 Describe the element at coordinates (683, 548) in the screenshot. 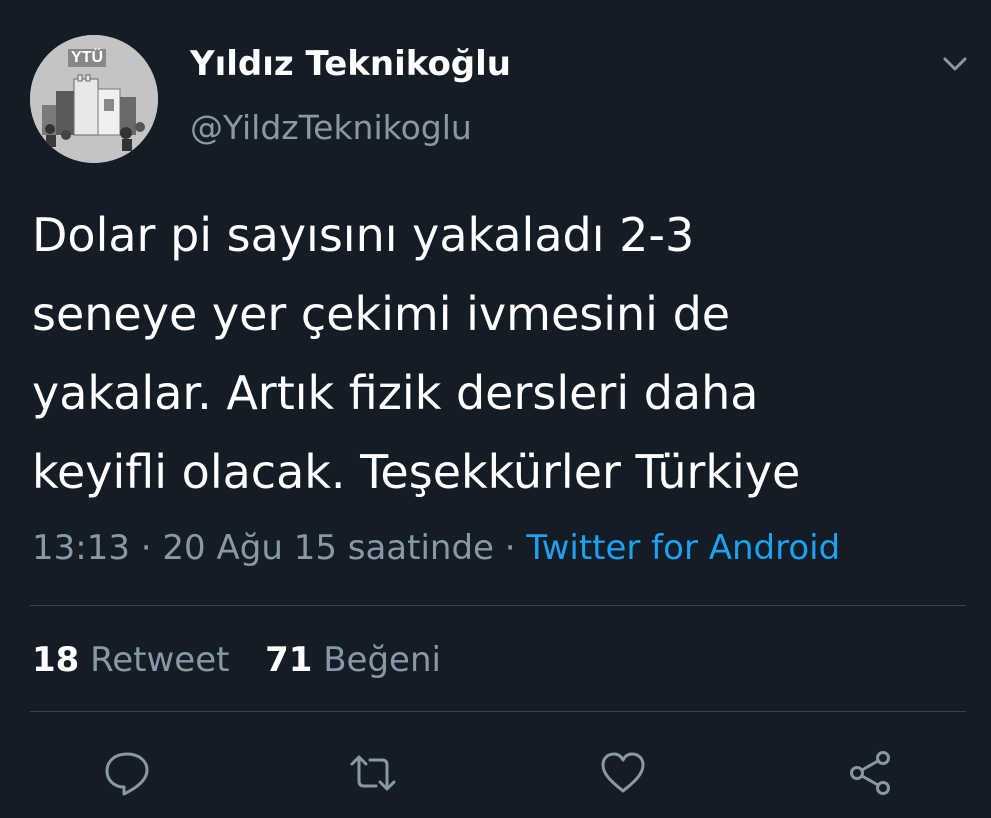

I see `tweet-source-link: Twitter for Android` at that location.